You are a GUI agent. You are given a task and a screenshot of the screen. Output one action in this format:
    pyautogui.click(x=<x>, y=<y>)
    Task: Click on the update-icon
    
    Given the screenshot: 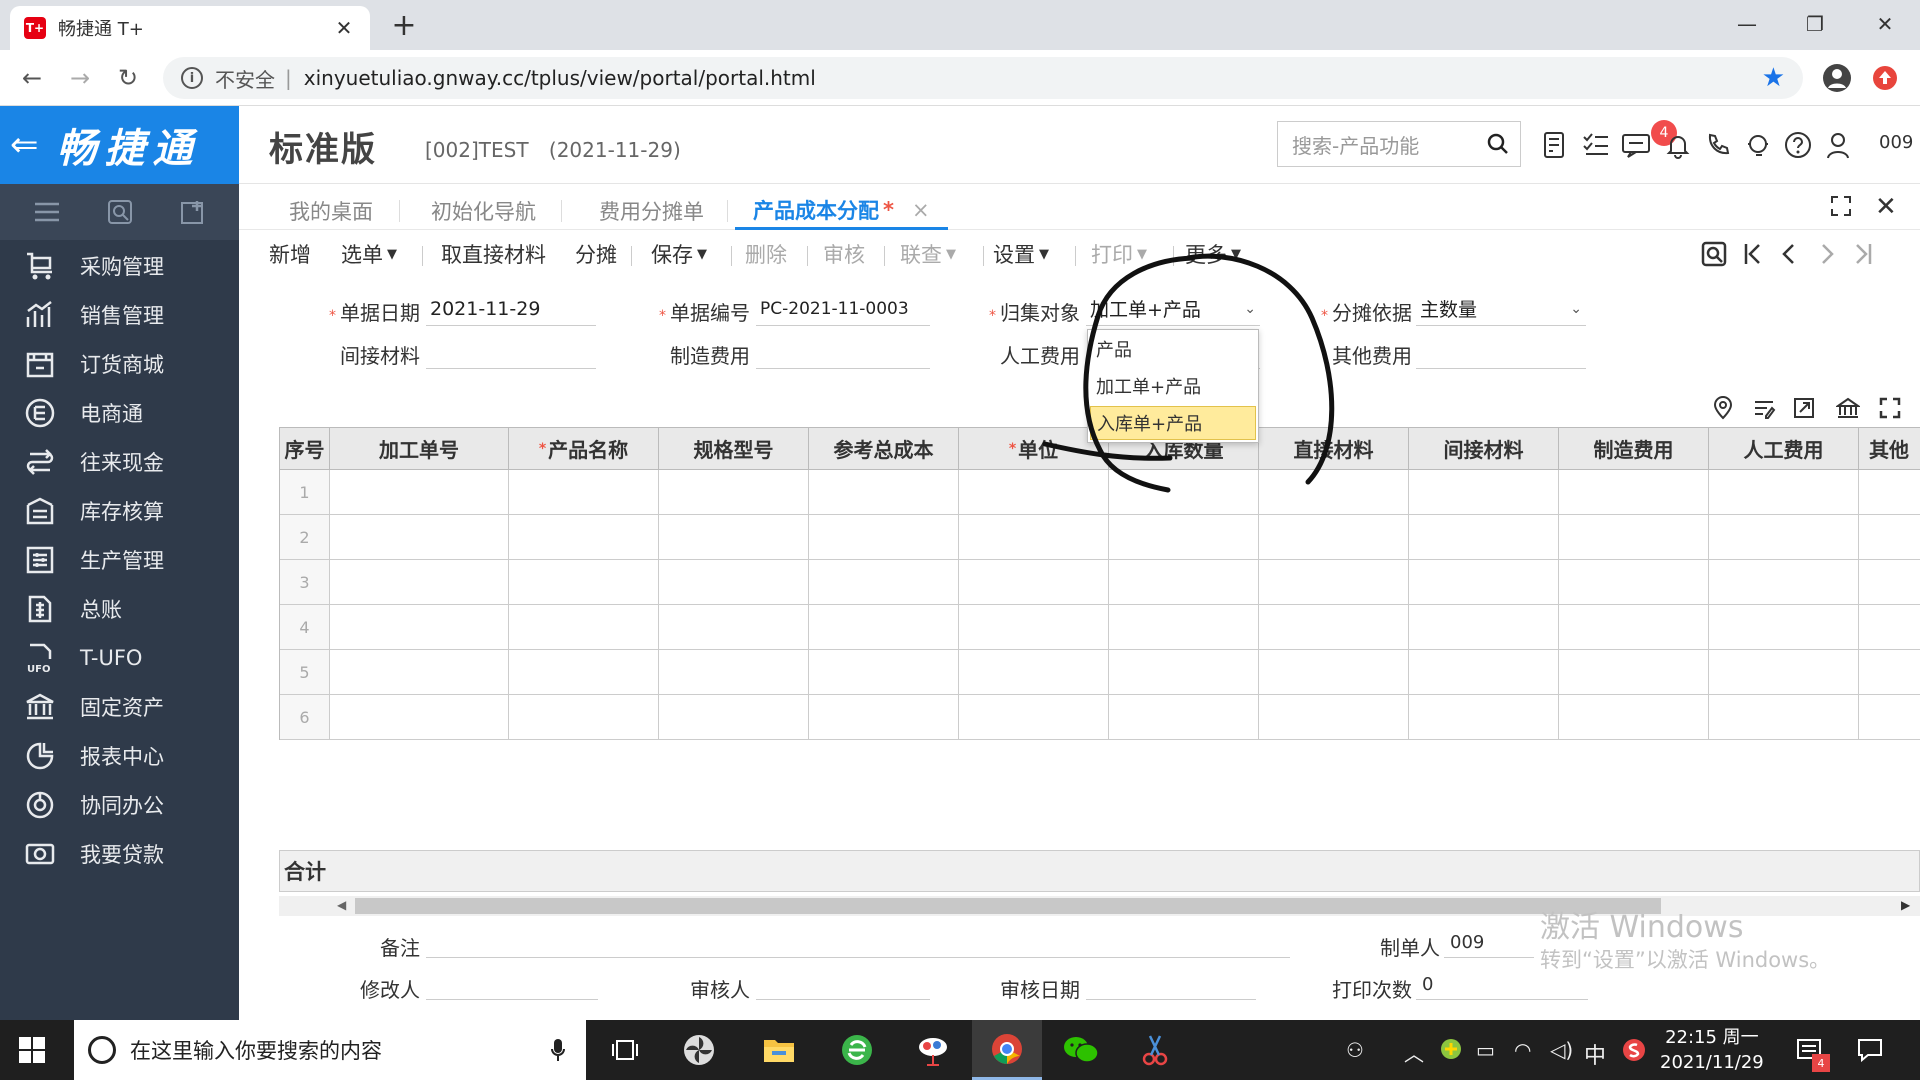 What is the action you would take?
    pyautogui.click(x=1885, y=78)
    